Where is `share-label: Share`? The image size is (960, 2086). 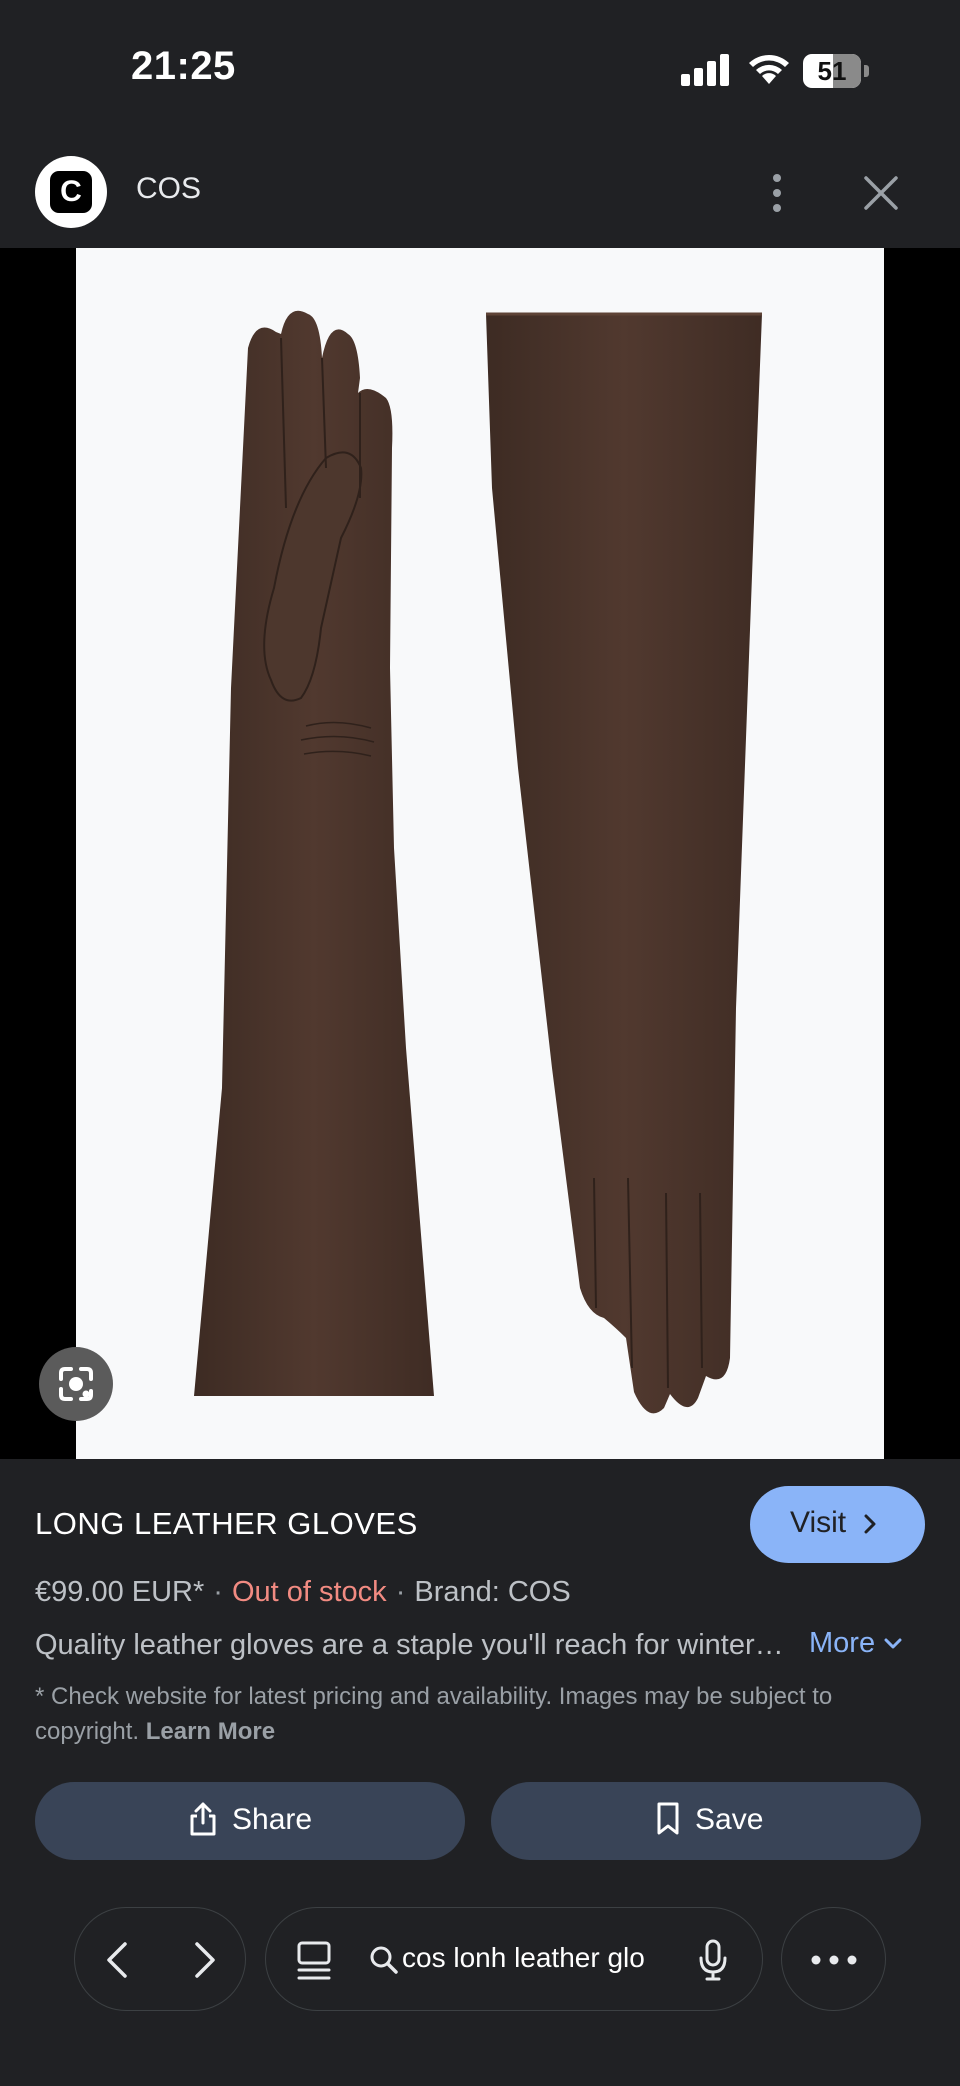
share-label: Share is located at coordinates (272, 1819).